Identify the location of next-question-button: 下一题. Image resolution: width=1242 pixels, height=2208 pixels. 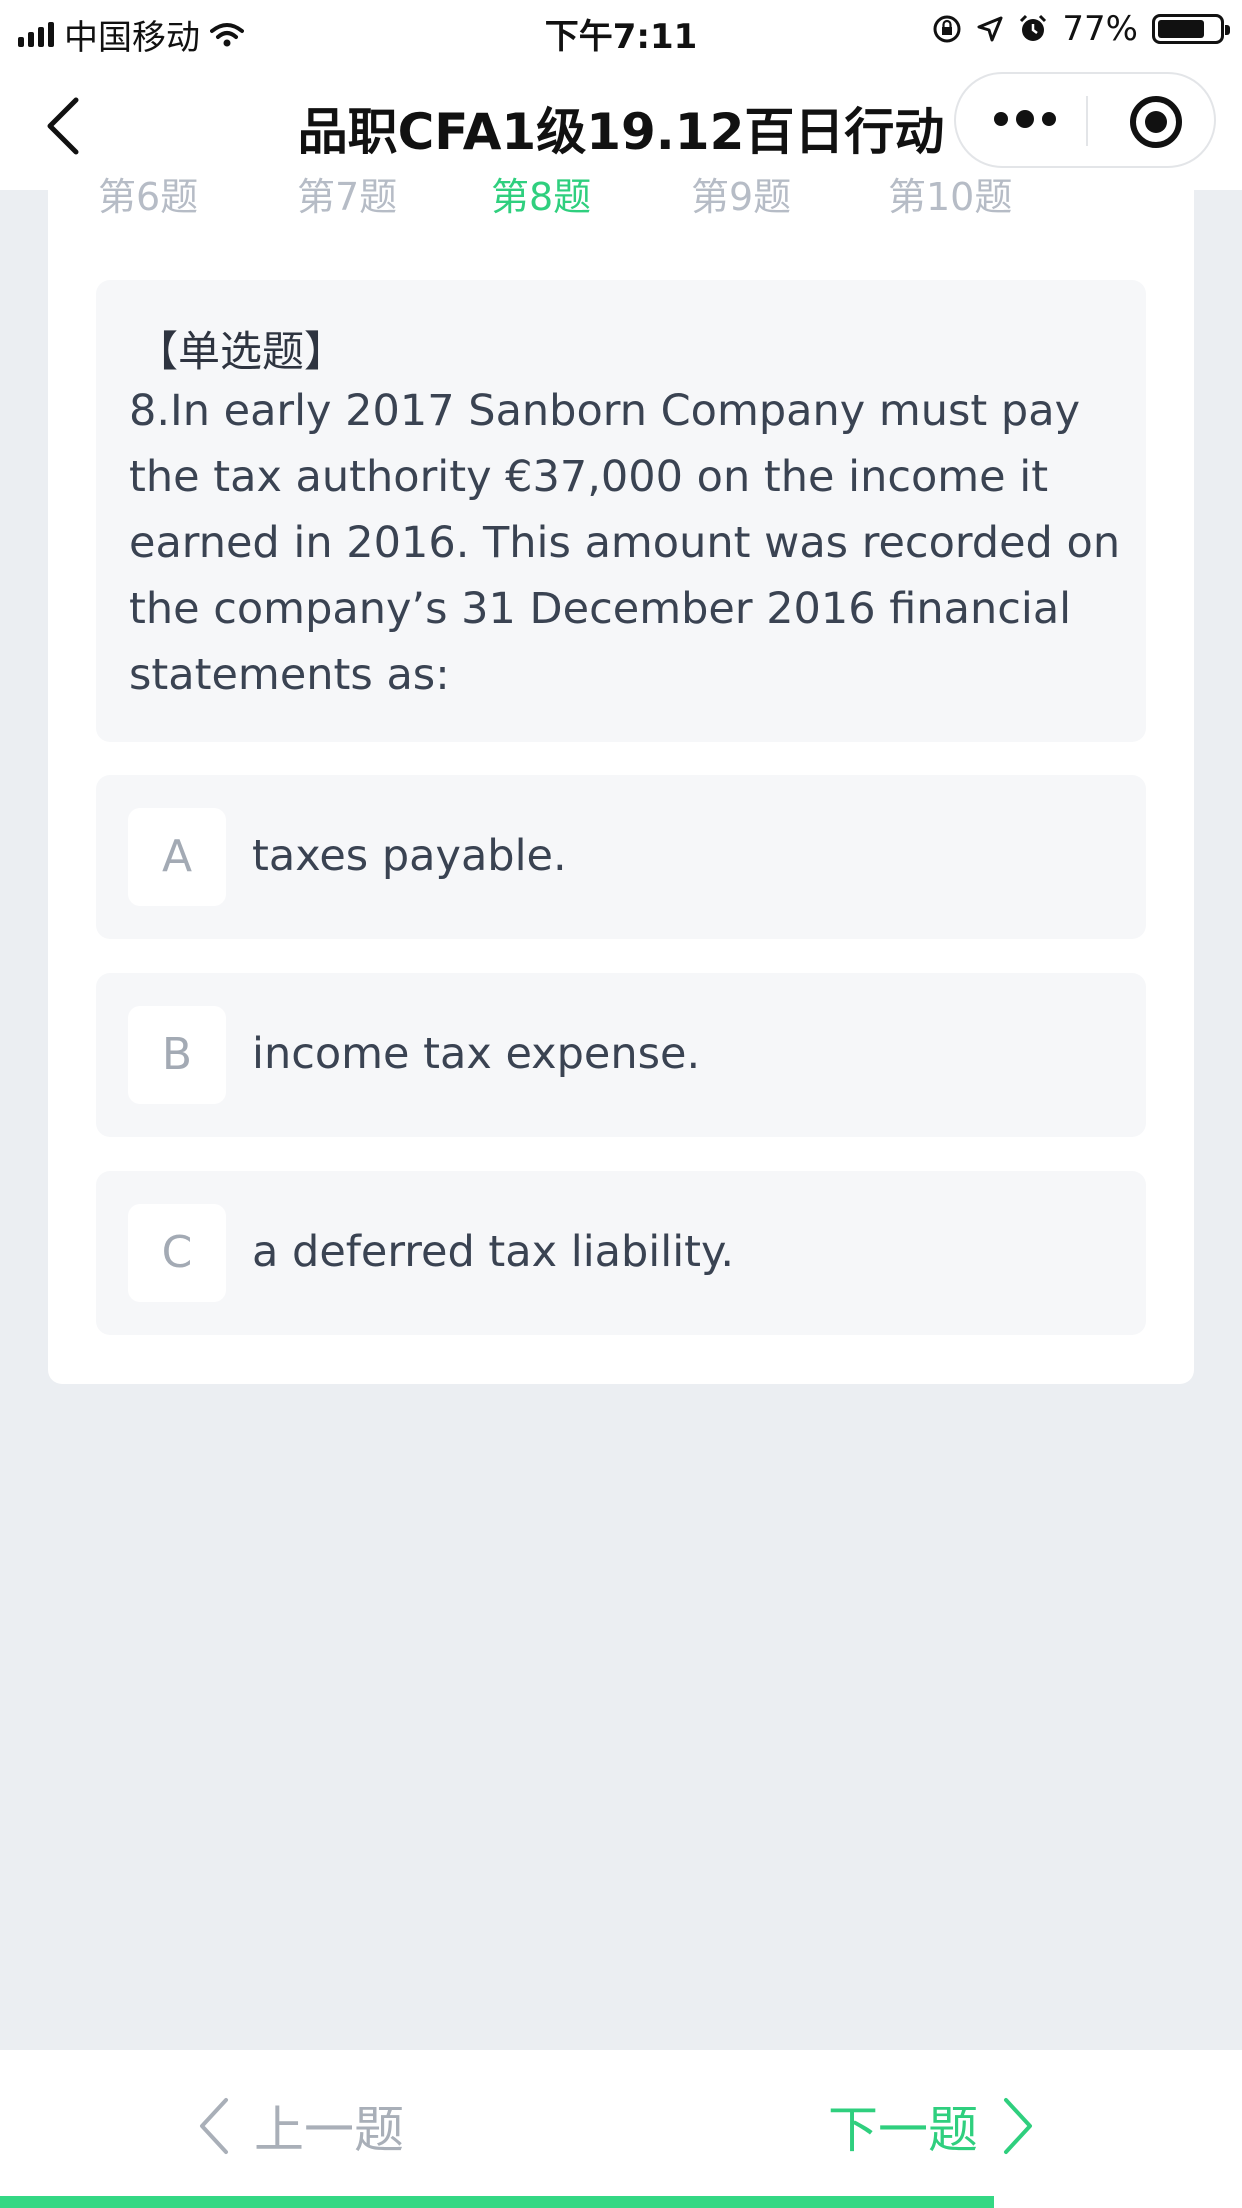
(932, 2126).